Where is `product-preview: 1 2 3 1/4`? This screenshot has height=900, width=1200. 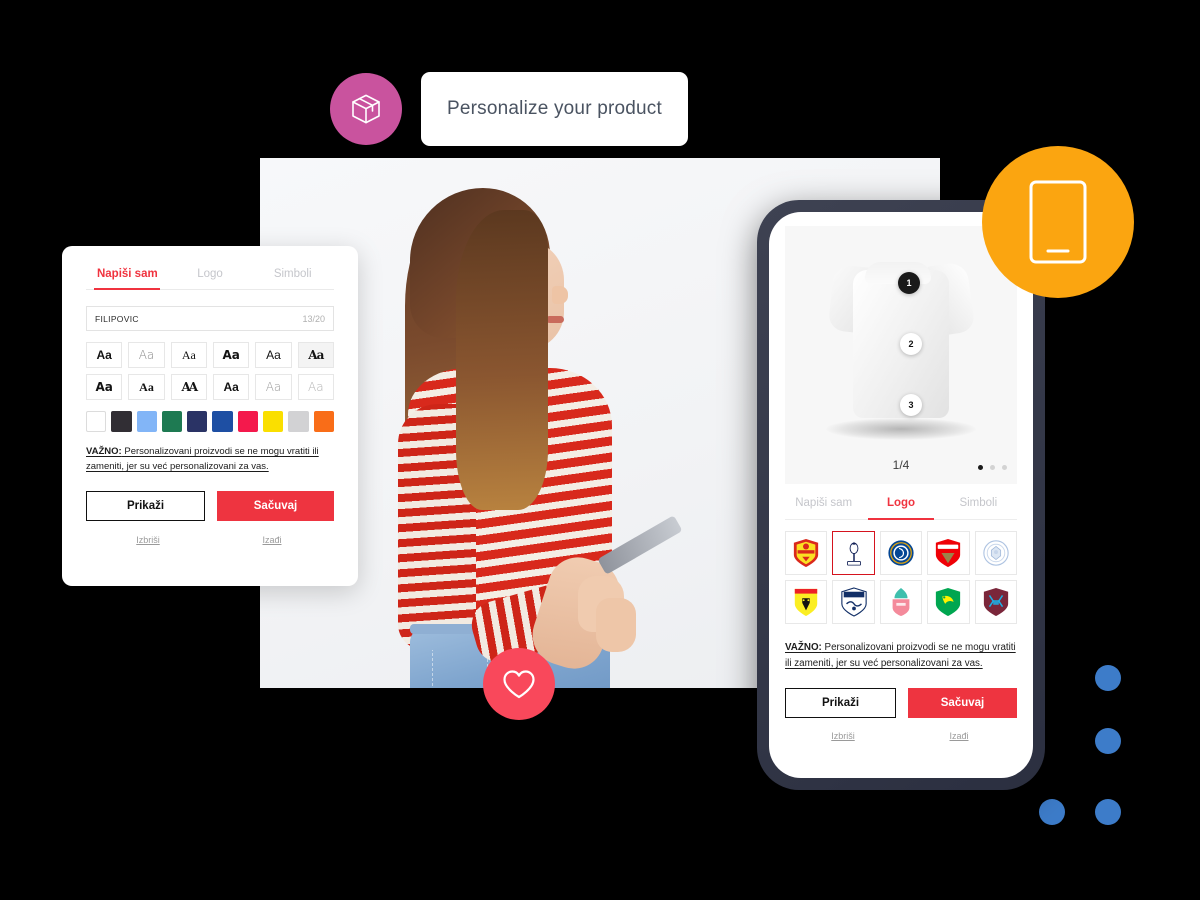
product-preview: 1 2 3 1/4 is located at coordinates (901, 355).